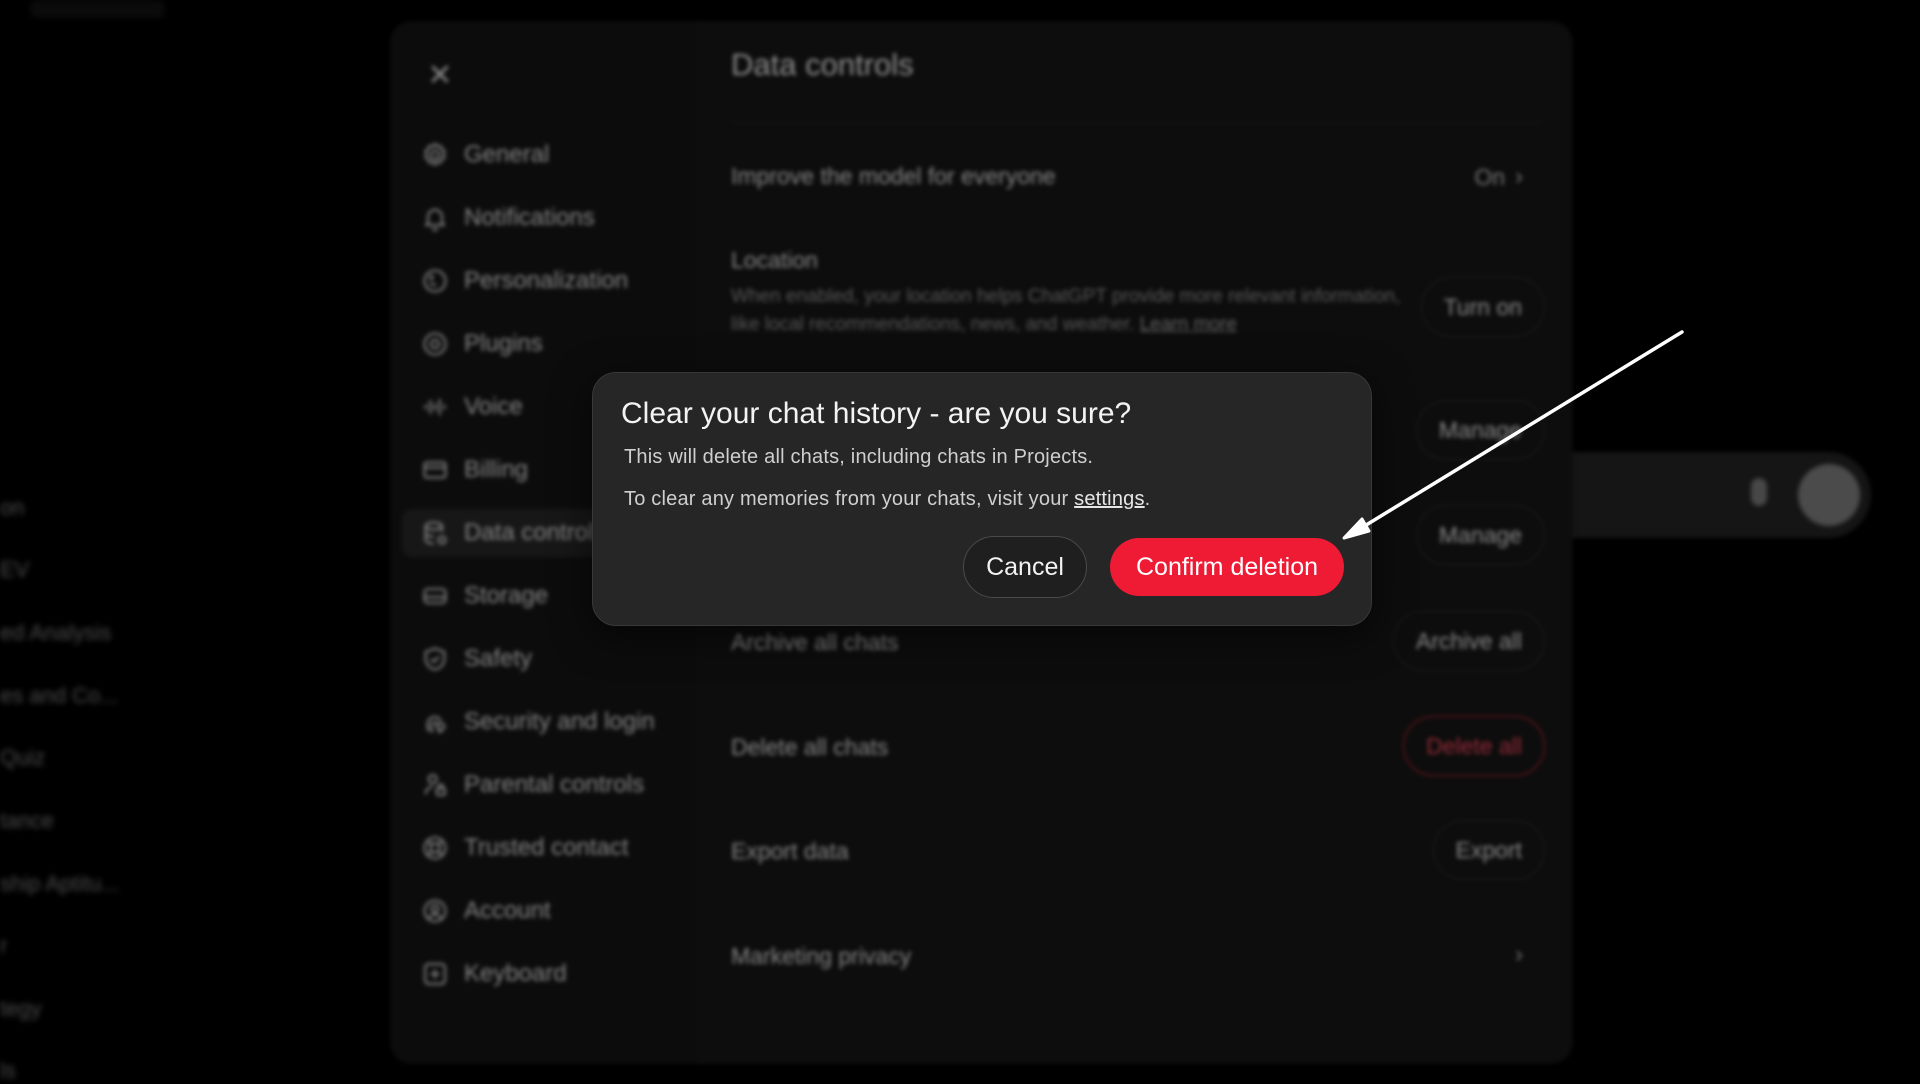 Image resolution: width=1920 pixels, height=1084 pixels. I want to click on bell-icon, so click(435, 218).